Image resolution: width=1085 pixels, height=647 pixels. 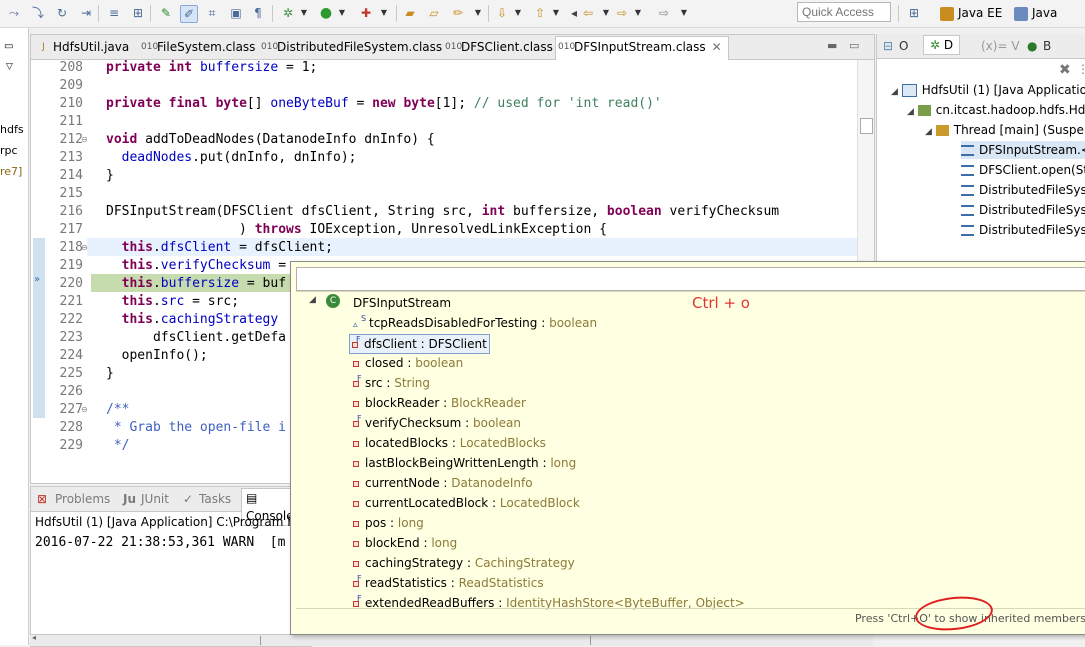 What do you see at coordinates (71, 409) in the screenshot?
I see `line-number: 227` at bounding box center [71, 409].